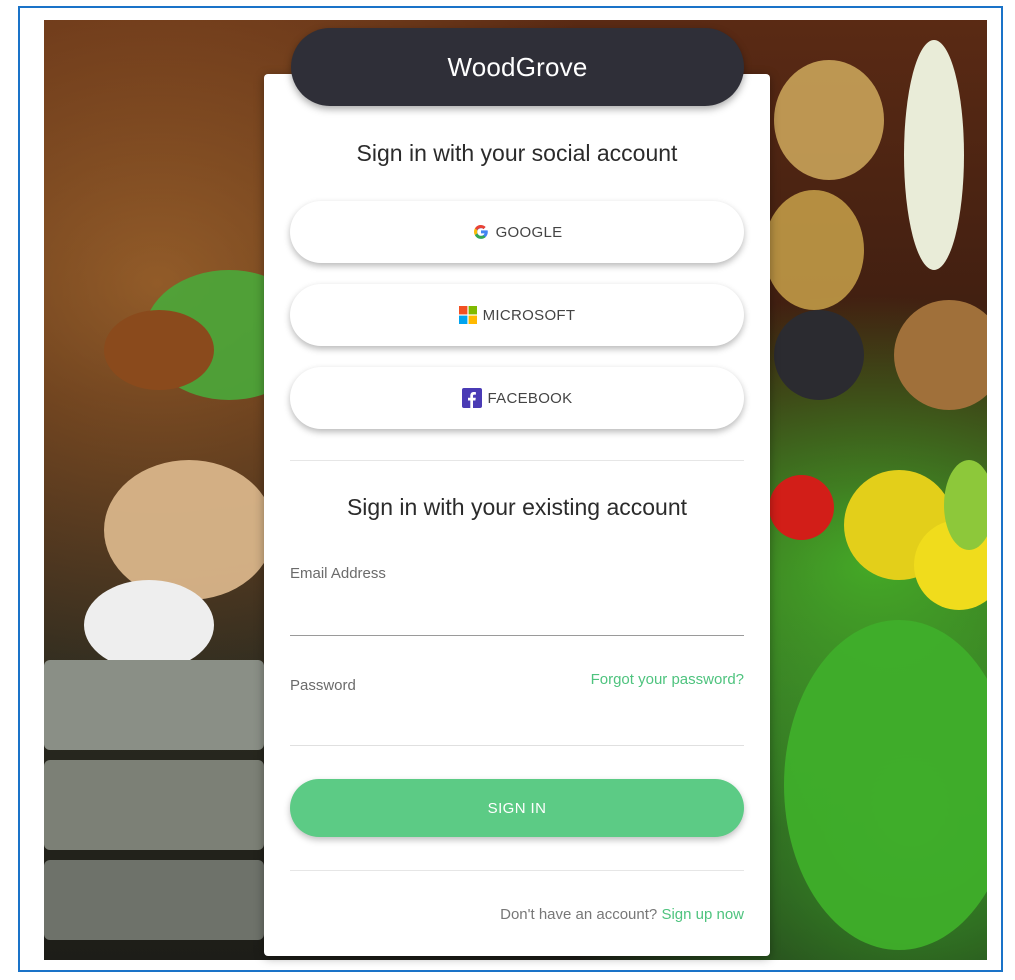 This screenshot has height=980, width=1015. I want to click on google-signin-button: GOOGLE, so click(517, 232).